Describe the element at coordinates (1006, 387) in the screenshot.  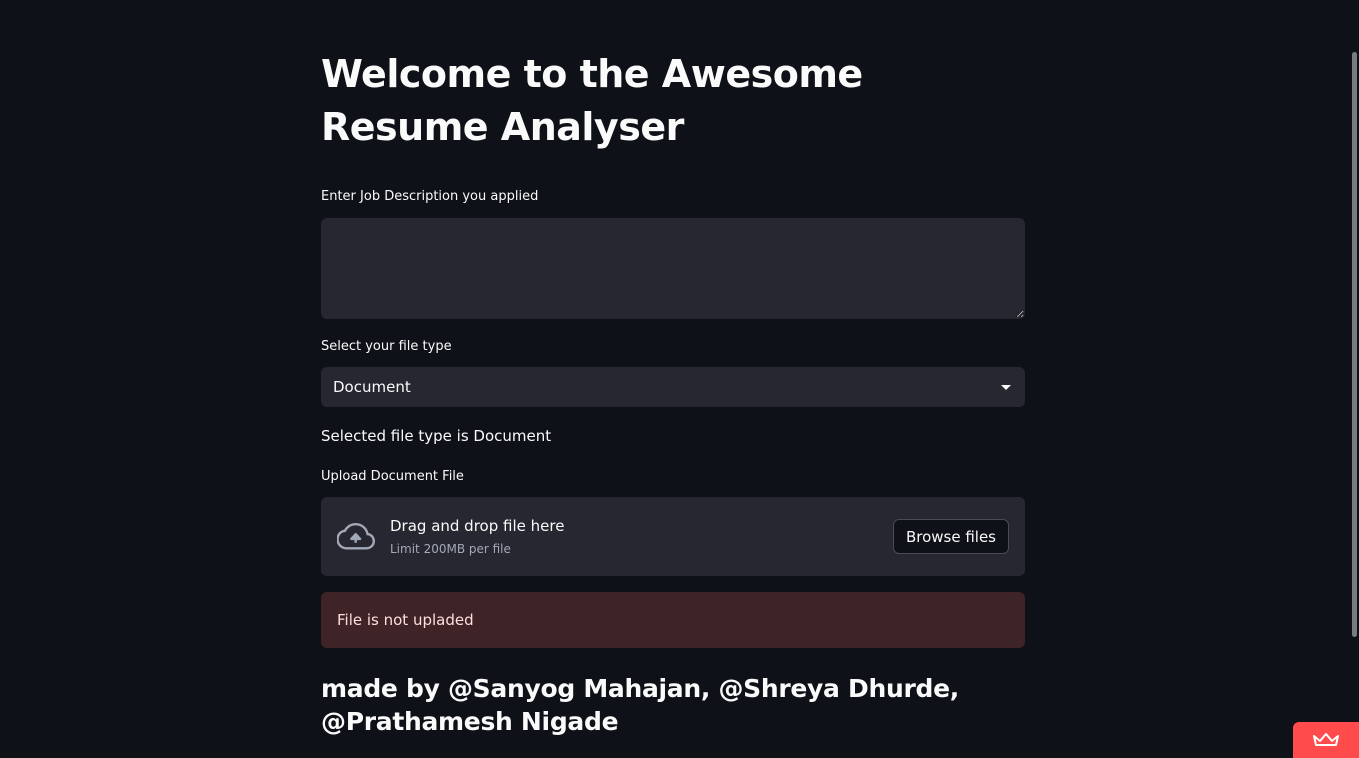
I see `chevron-down-icon` at that location.